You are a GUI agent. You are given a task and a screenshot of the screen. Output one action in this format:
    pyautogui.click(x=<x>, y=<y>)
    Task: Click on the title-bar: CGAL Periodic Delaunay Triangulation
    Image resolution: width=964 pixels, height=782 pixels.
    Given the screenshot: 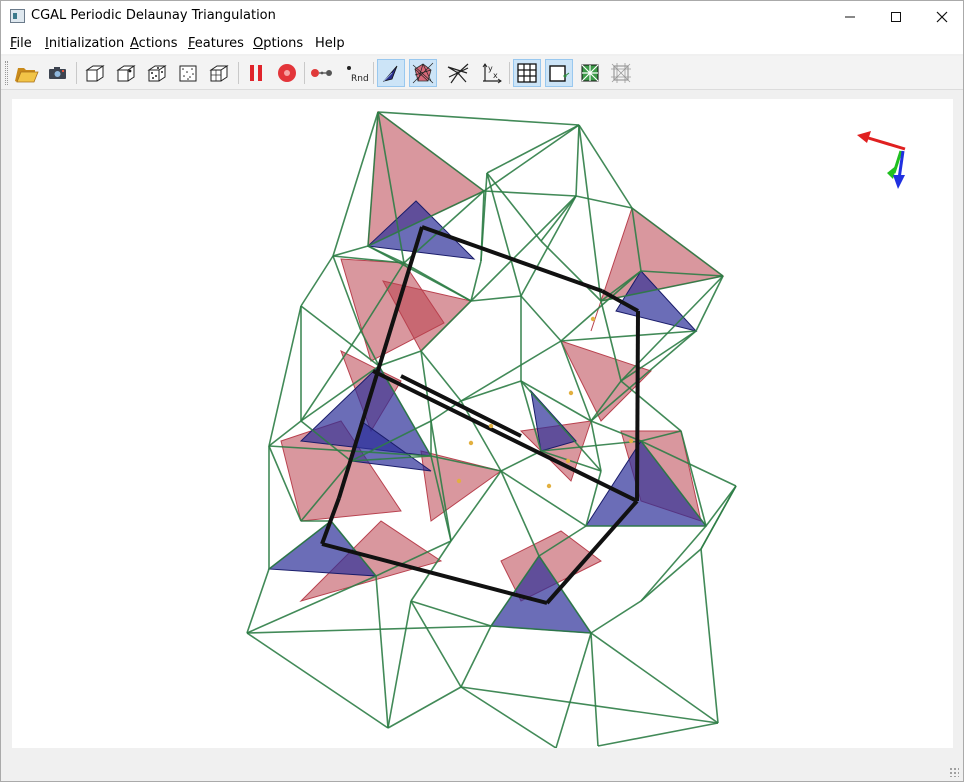 What is the action you would take?
    pyautogui.click(x=482, y=16)
    